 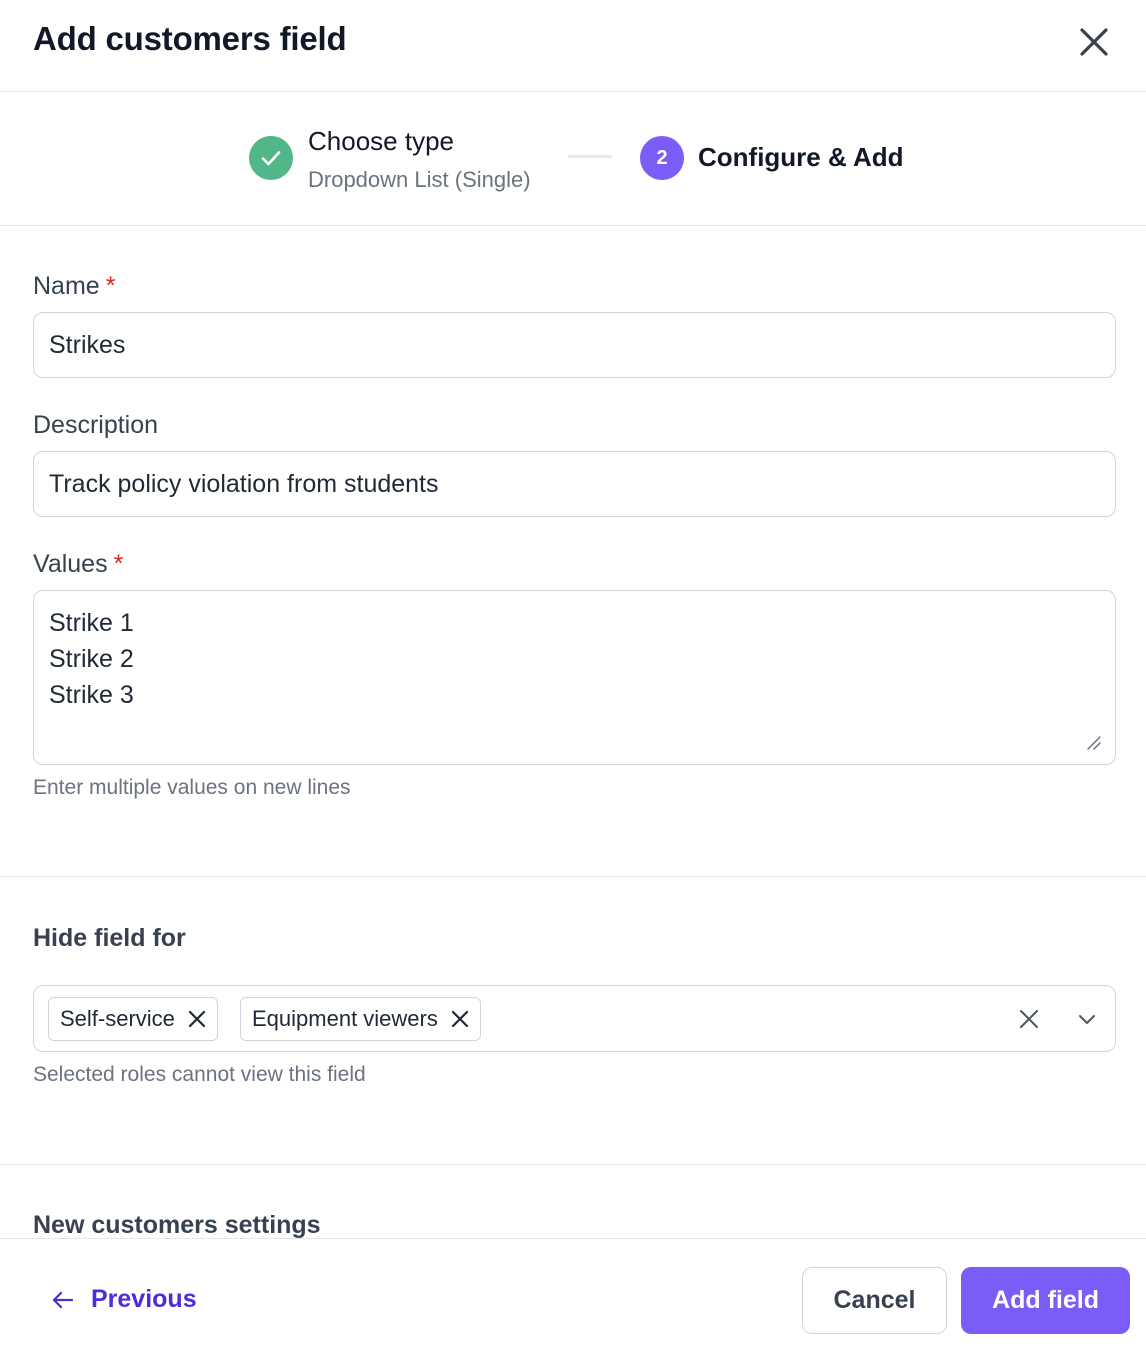 What do you see at coordinates (70, 564) in the screenshot?
I see `values-label-text: Values` at bounding box center [70, 564].